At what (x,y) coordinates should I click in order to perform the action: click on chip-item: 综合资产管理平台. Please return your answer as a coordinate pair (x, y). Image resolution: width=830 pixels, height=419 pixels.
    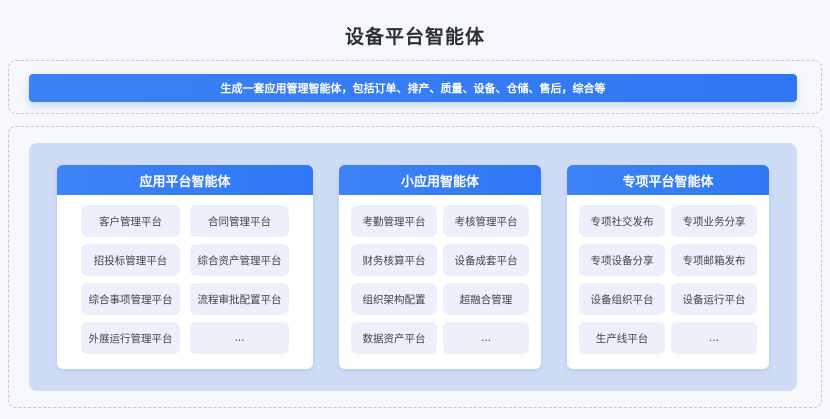
    Looking at the image, I should click on (239, 260).